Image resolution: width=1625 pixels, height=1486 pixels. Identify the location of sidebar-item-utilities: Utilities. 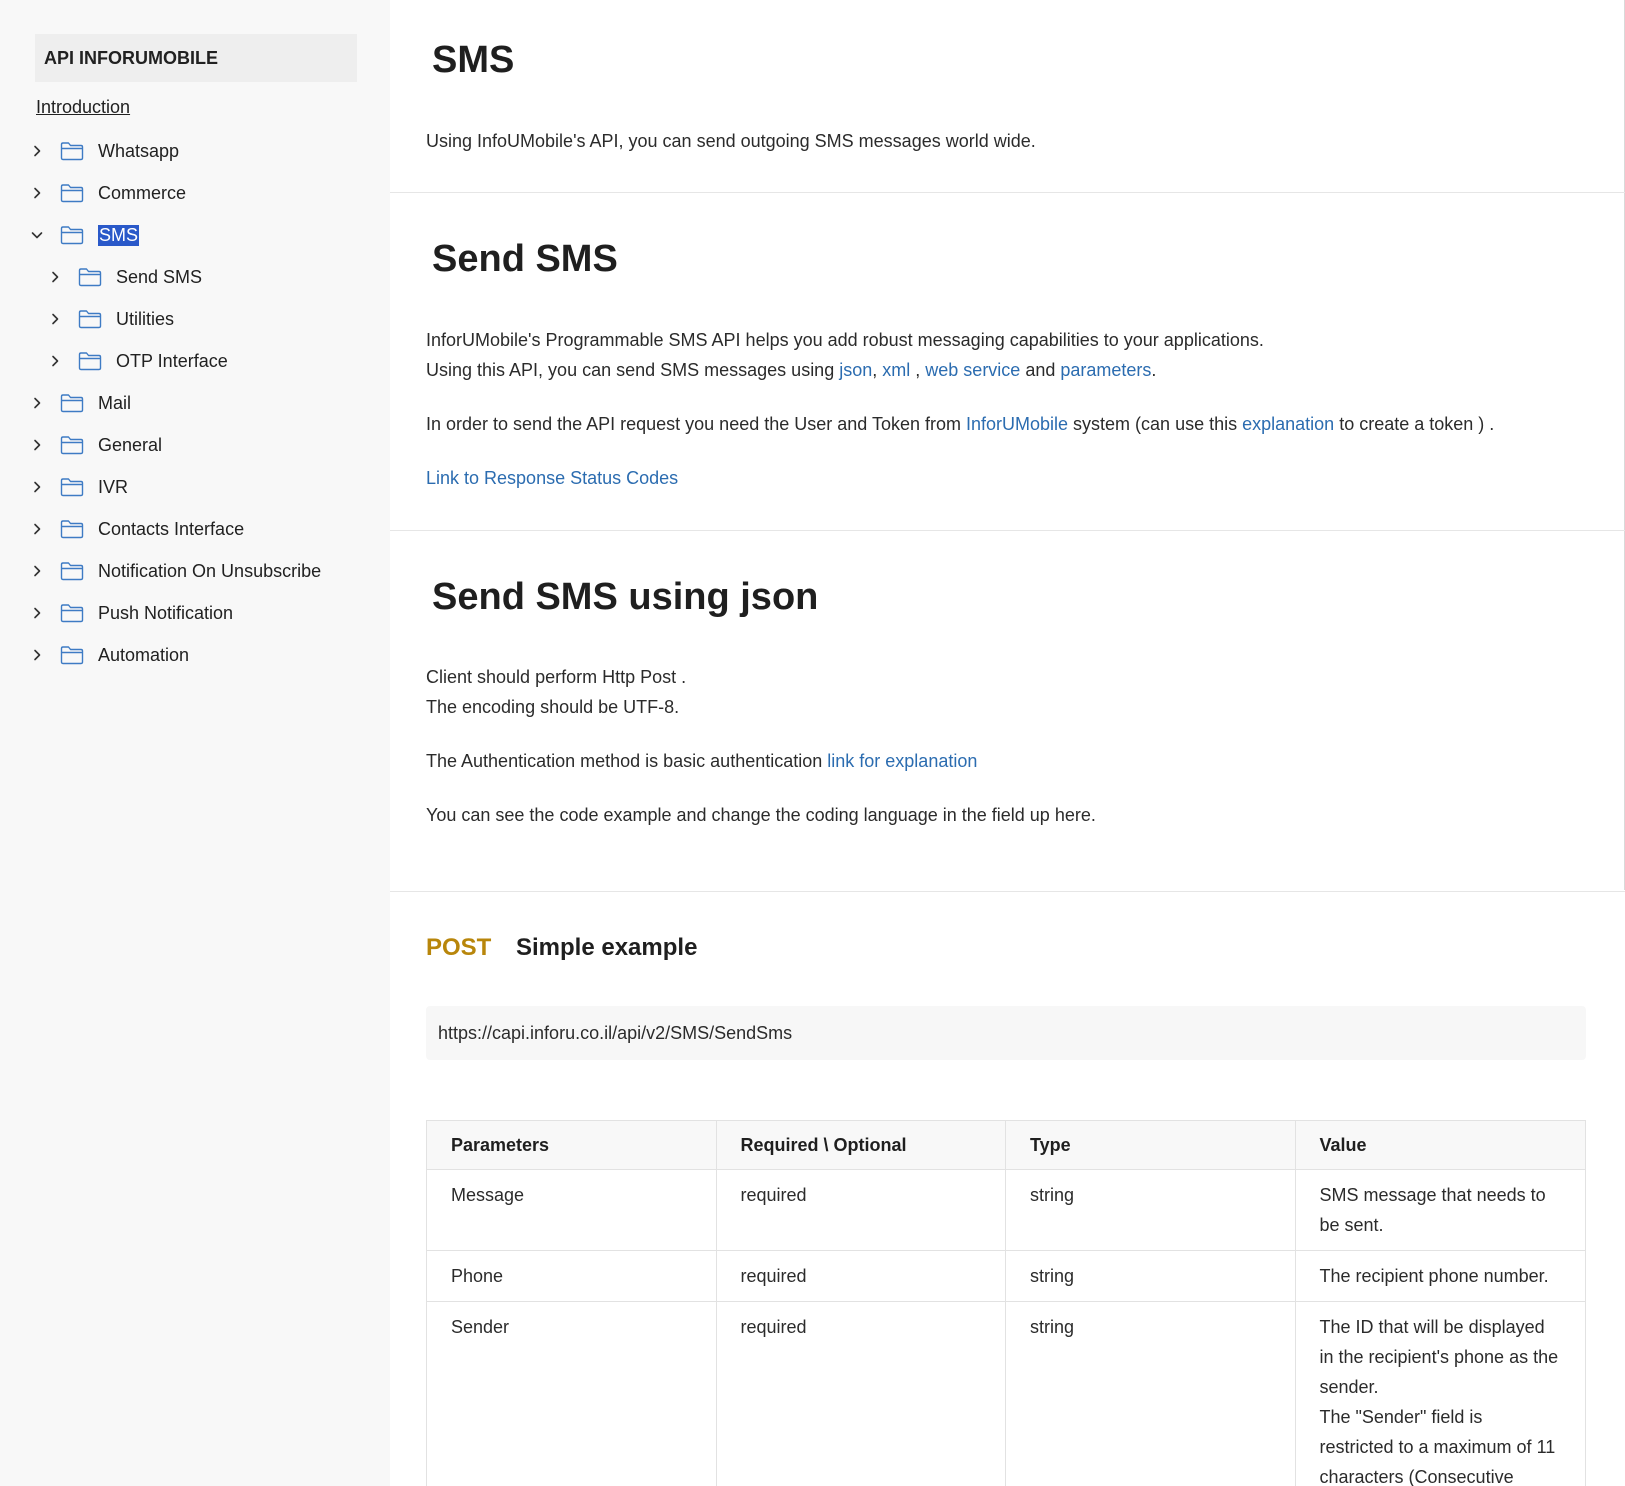
(195, 319).